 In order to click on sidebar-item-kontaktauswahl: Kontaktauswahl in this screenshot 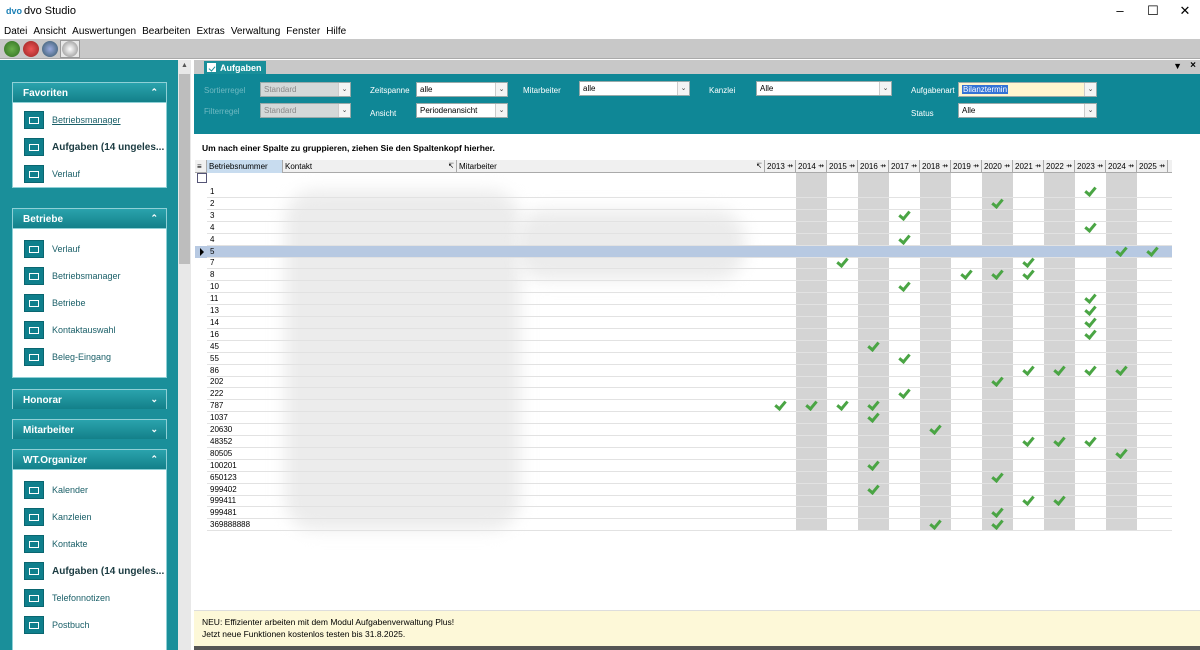, I will do `click(89, 329)`.